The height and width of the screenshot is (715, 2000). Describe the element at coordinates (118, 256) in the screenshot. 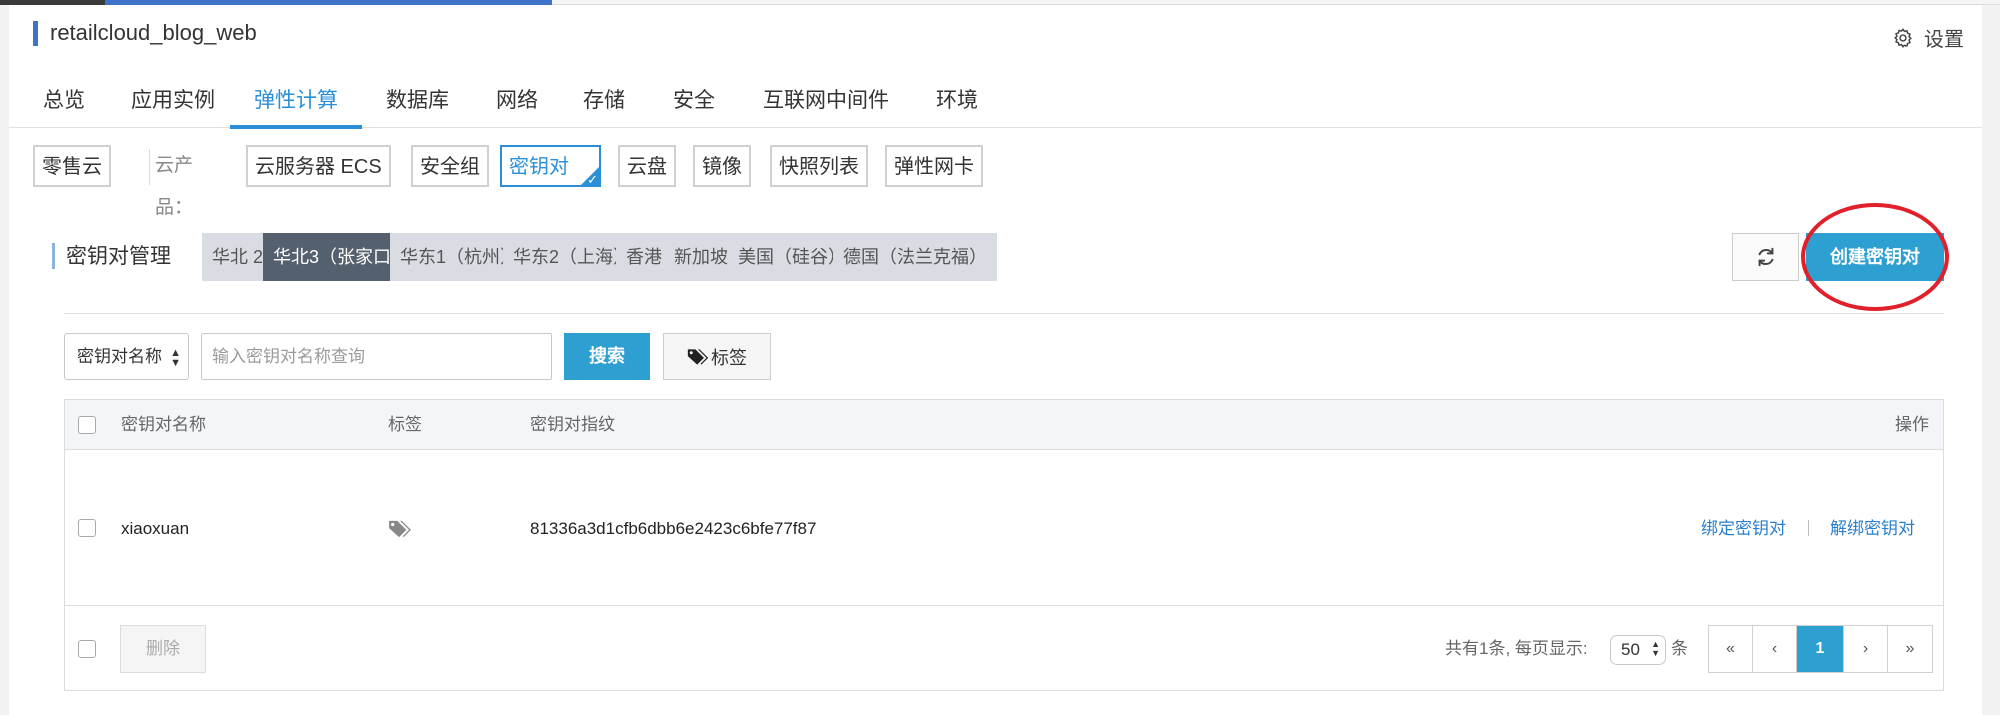

I see `section-title: 密钥对管理` at that location.